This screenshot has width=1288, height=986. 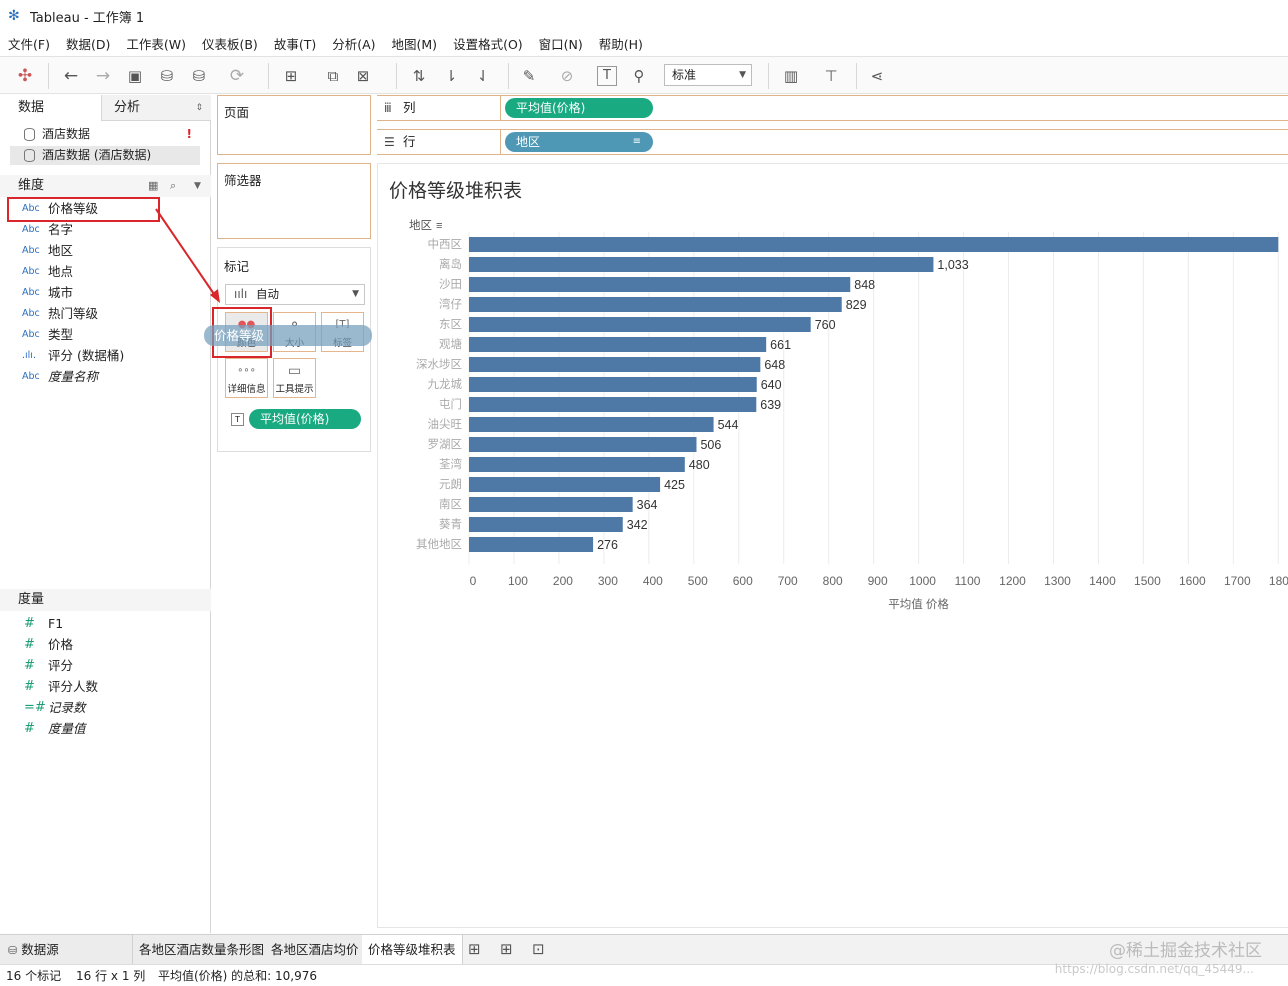 What do you see at coordinates (791, 76) in the screenshot?
I see `show-me-icon: ▥` at bounding box center [791, 76].